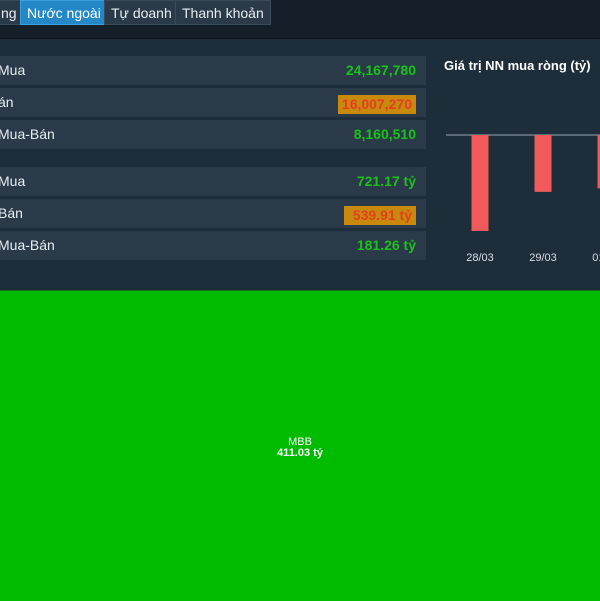  I want to click on net-buy-chart: Giá trị NN mua ròng (tỷ) 28/0329/0301/04, so click(518, 163).